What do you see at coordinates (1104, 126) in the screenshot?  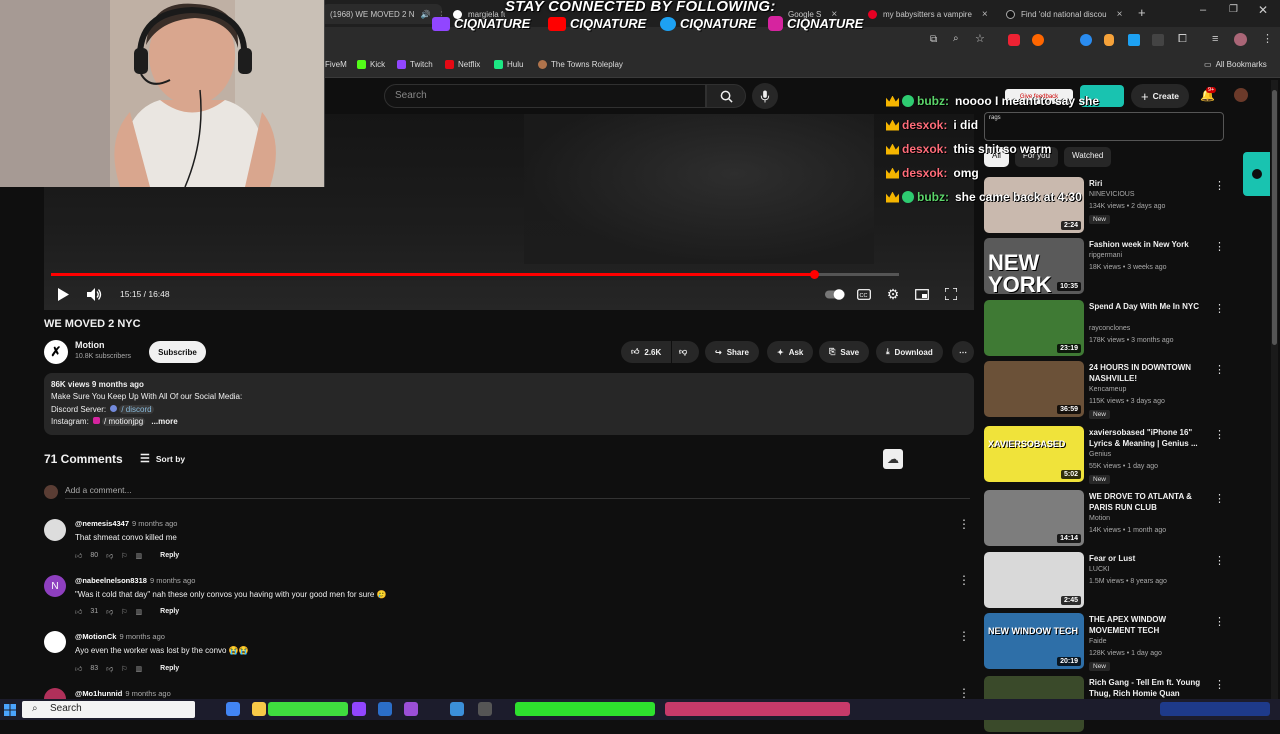 I see `extension-tags-panel: rags` at bounding box center [1104, 126].